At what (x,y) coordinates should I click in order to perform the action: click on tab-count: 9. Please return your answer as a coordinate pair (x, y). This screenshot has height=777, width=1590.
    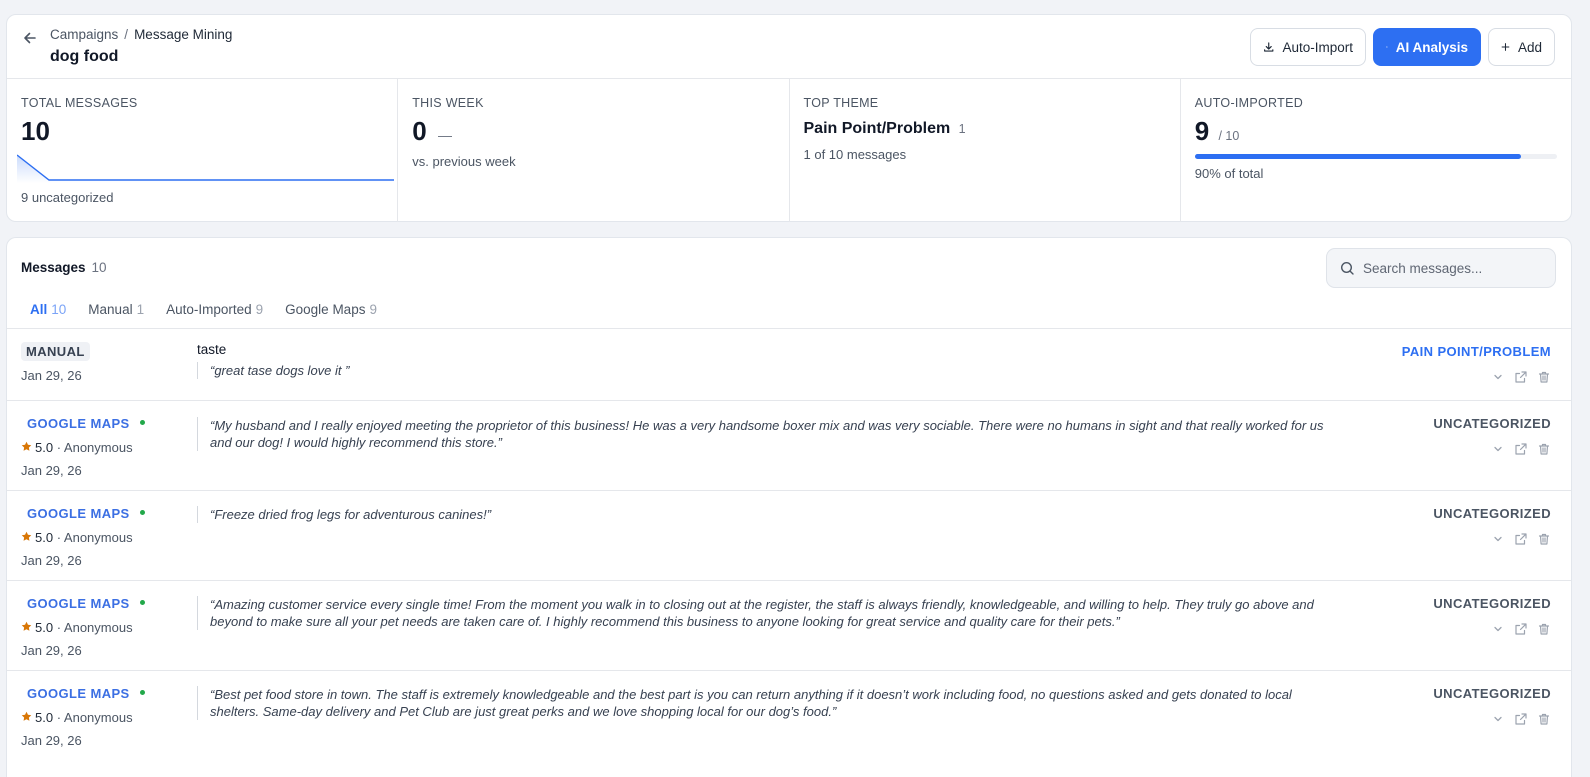
    Looking at the image, I should click on (259, 309).